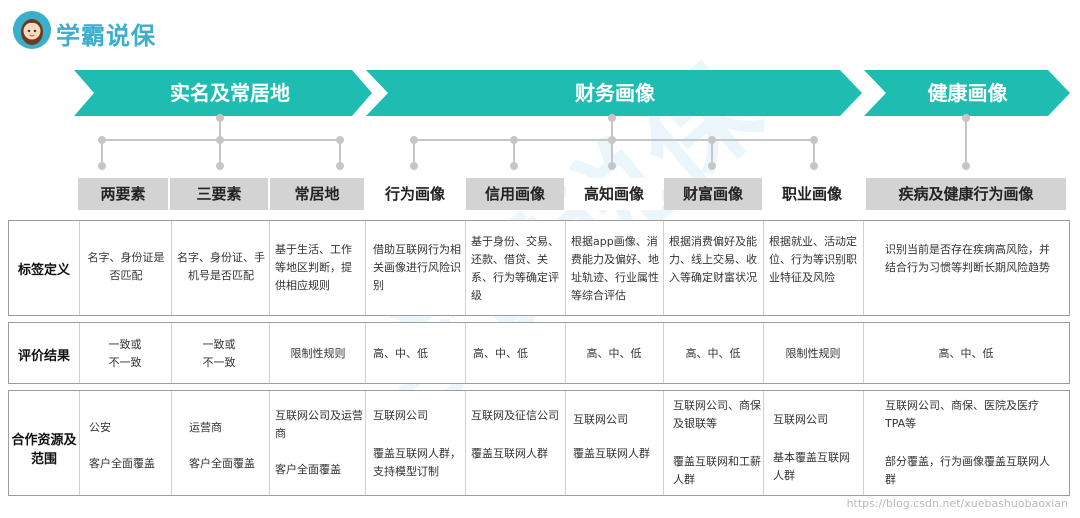  I want to click on cell-coverage: 基本覆盖互联网人群, so click(811, 466).